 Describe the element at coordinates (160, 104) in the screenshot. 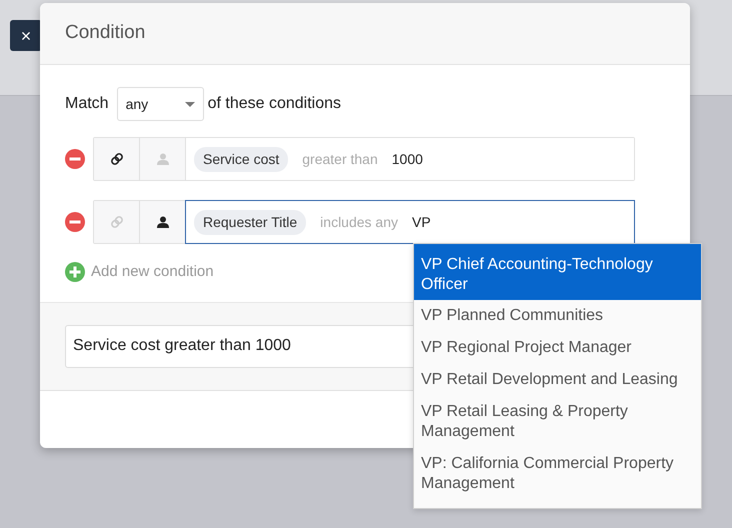

I see `match-select: any` at that location.